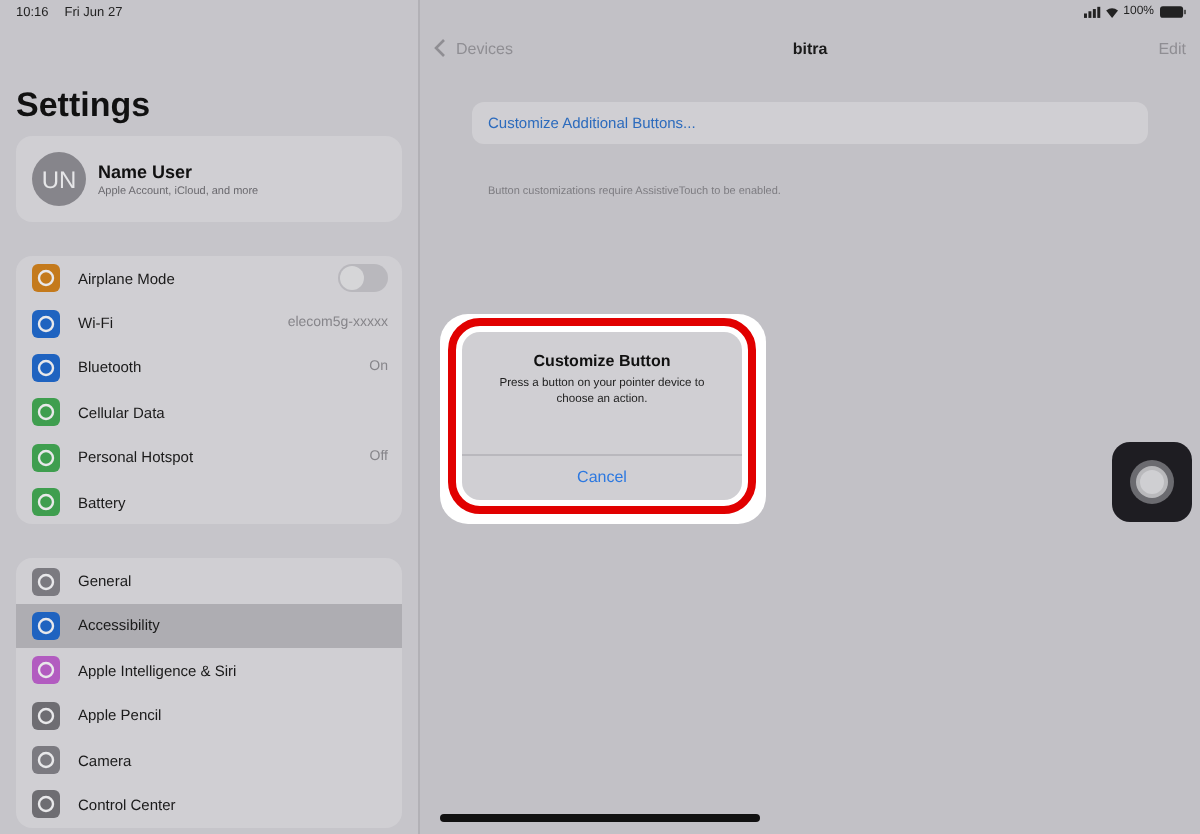 The height and width of the screenshot is (834, 1200). Describe the element at coordinates (440, 48) in the screenshot. I see `chevron-icon` at that location.